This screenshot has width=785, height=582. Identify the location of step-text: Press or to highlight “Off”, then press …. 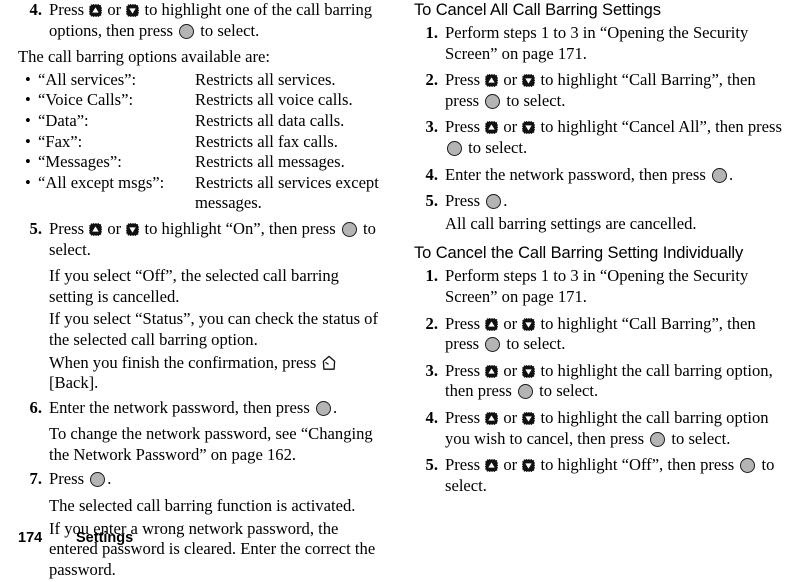
(613, 475).